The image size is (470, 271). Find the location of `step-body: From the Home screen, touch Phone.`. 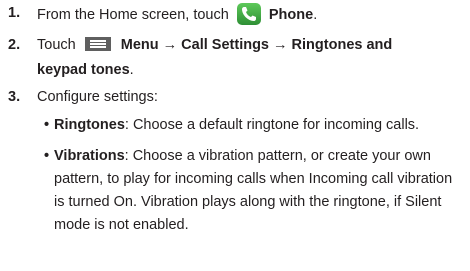

step-body: From the Home screen, touch Phone. is located at coordinates (177, 14).